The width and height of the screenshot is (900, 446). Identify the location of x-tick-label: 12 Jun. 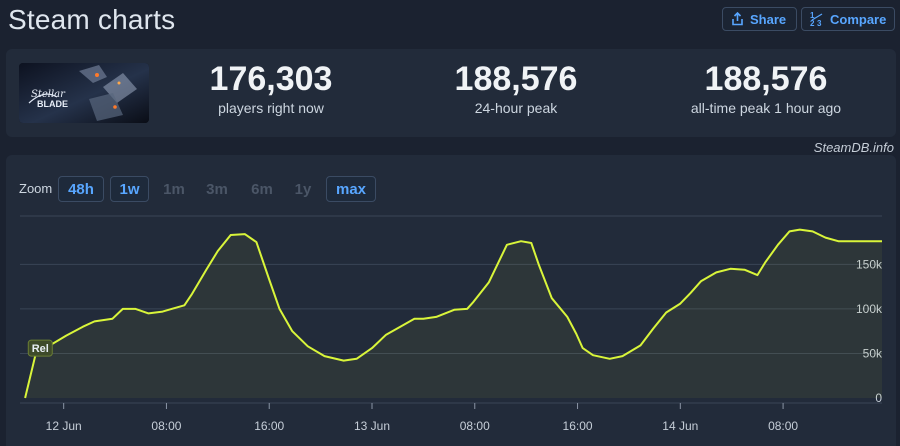
(64, 426).